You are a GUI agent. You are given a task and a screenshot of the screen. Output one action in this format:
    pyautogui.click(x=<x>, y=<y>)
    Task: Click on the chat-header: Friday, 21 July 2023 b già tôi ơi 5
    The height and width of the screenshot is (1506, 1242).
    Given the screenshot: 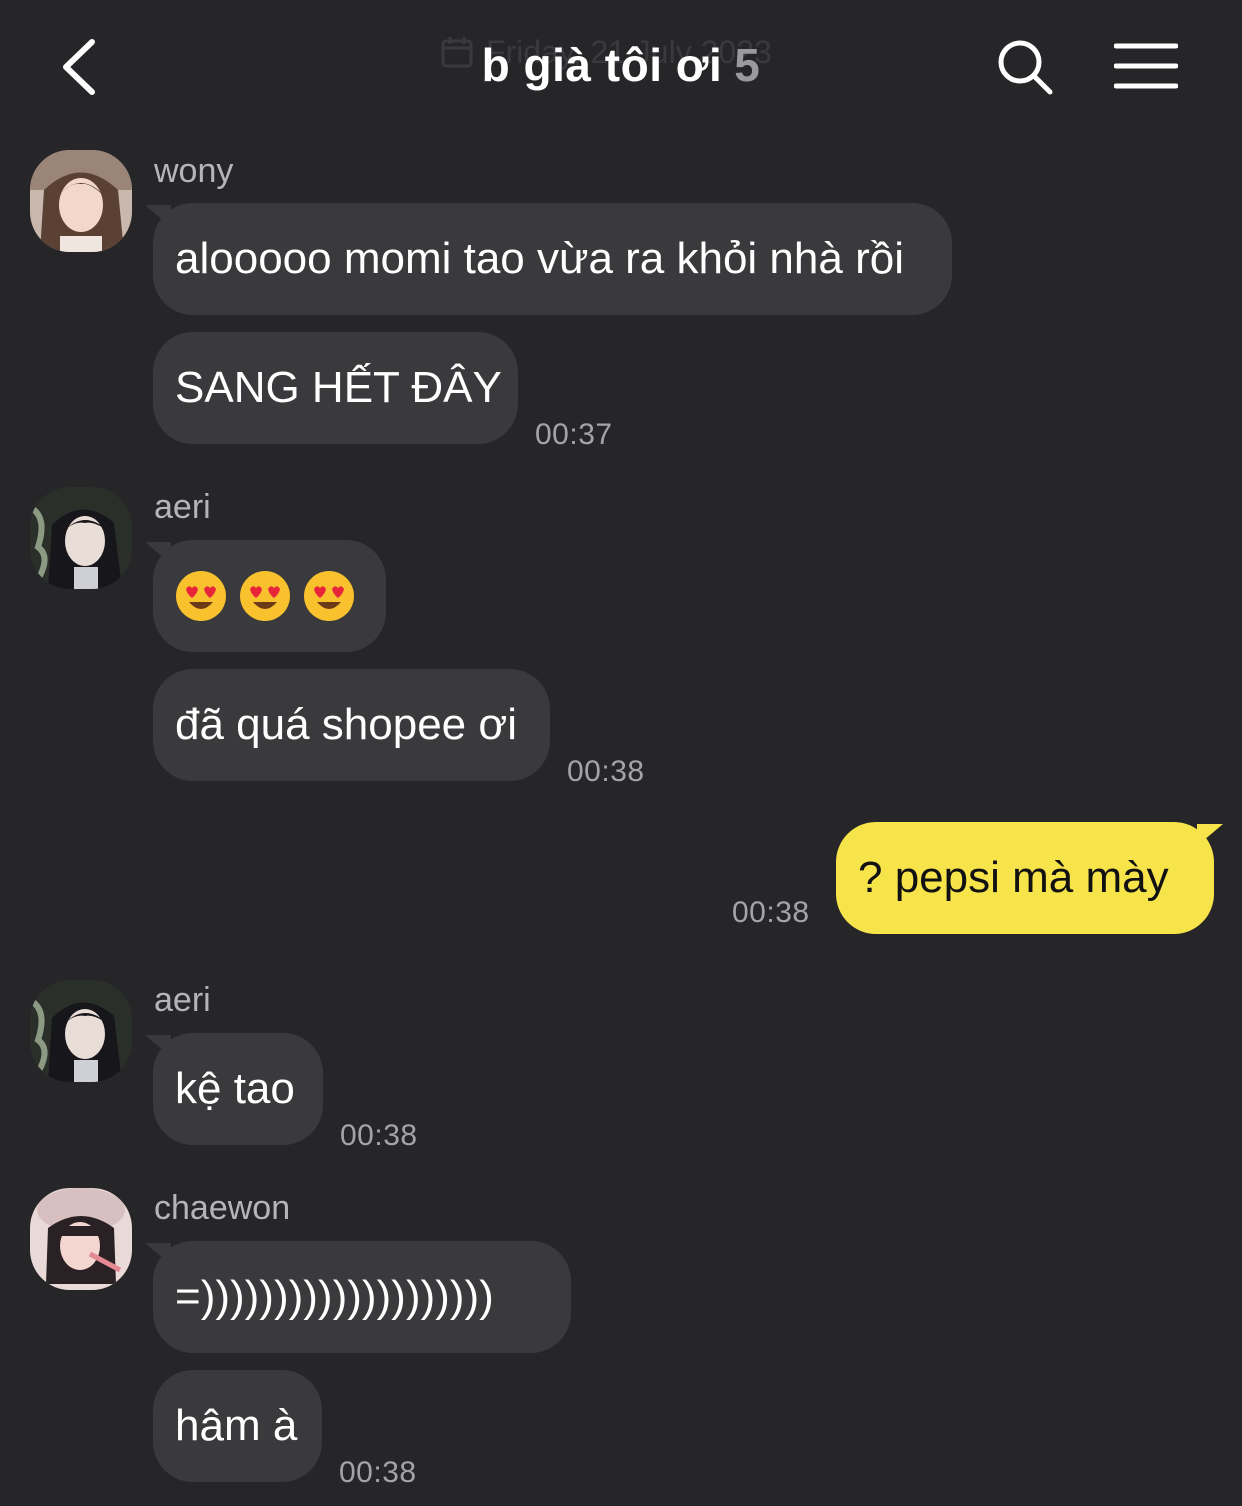 What is the action you would take?
    pyautogui.click(x=621, y=65)
    